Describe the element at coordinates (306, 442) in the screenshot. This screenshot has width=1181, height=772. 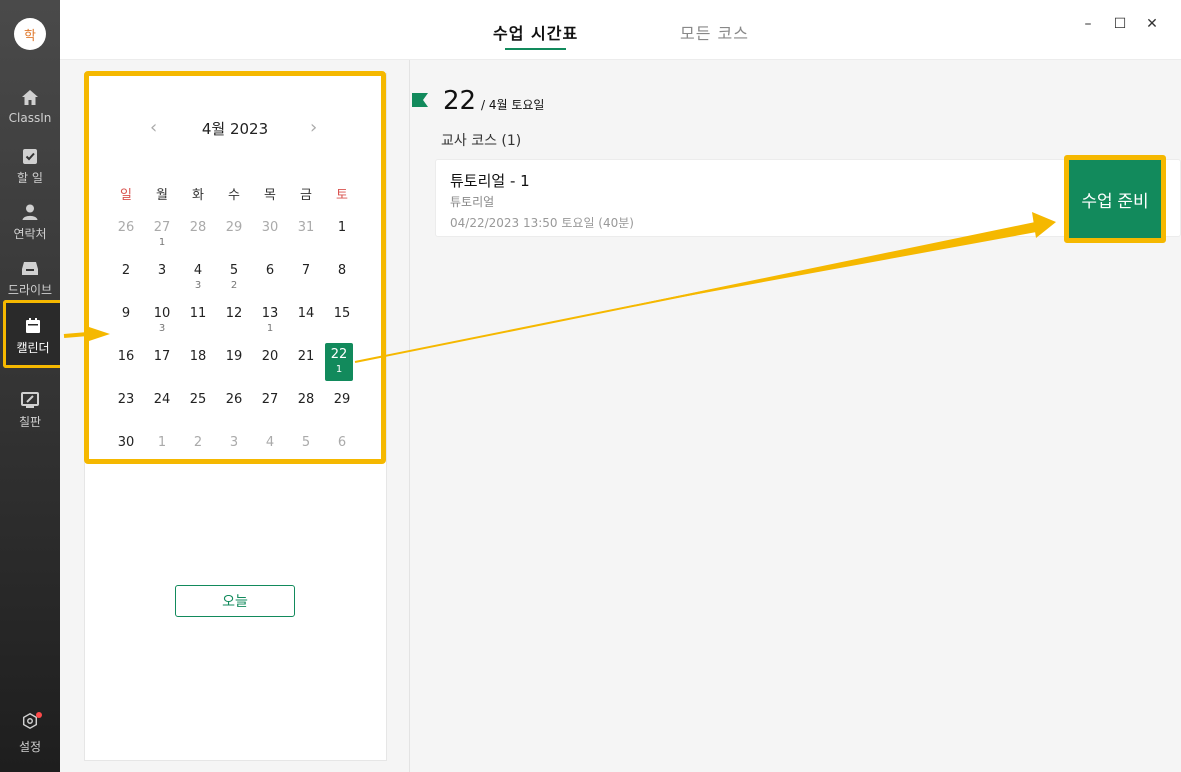
I see `calendar-day: 5` at that location.